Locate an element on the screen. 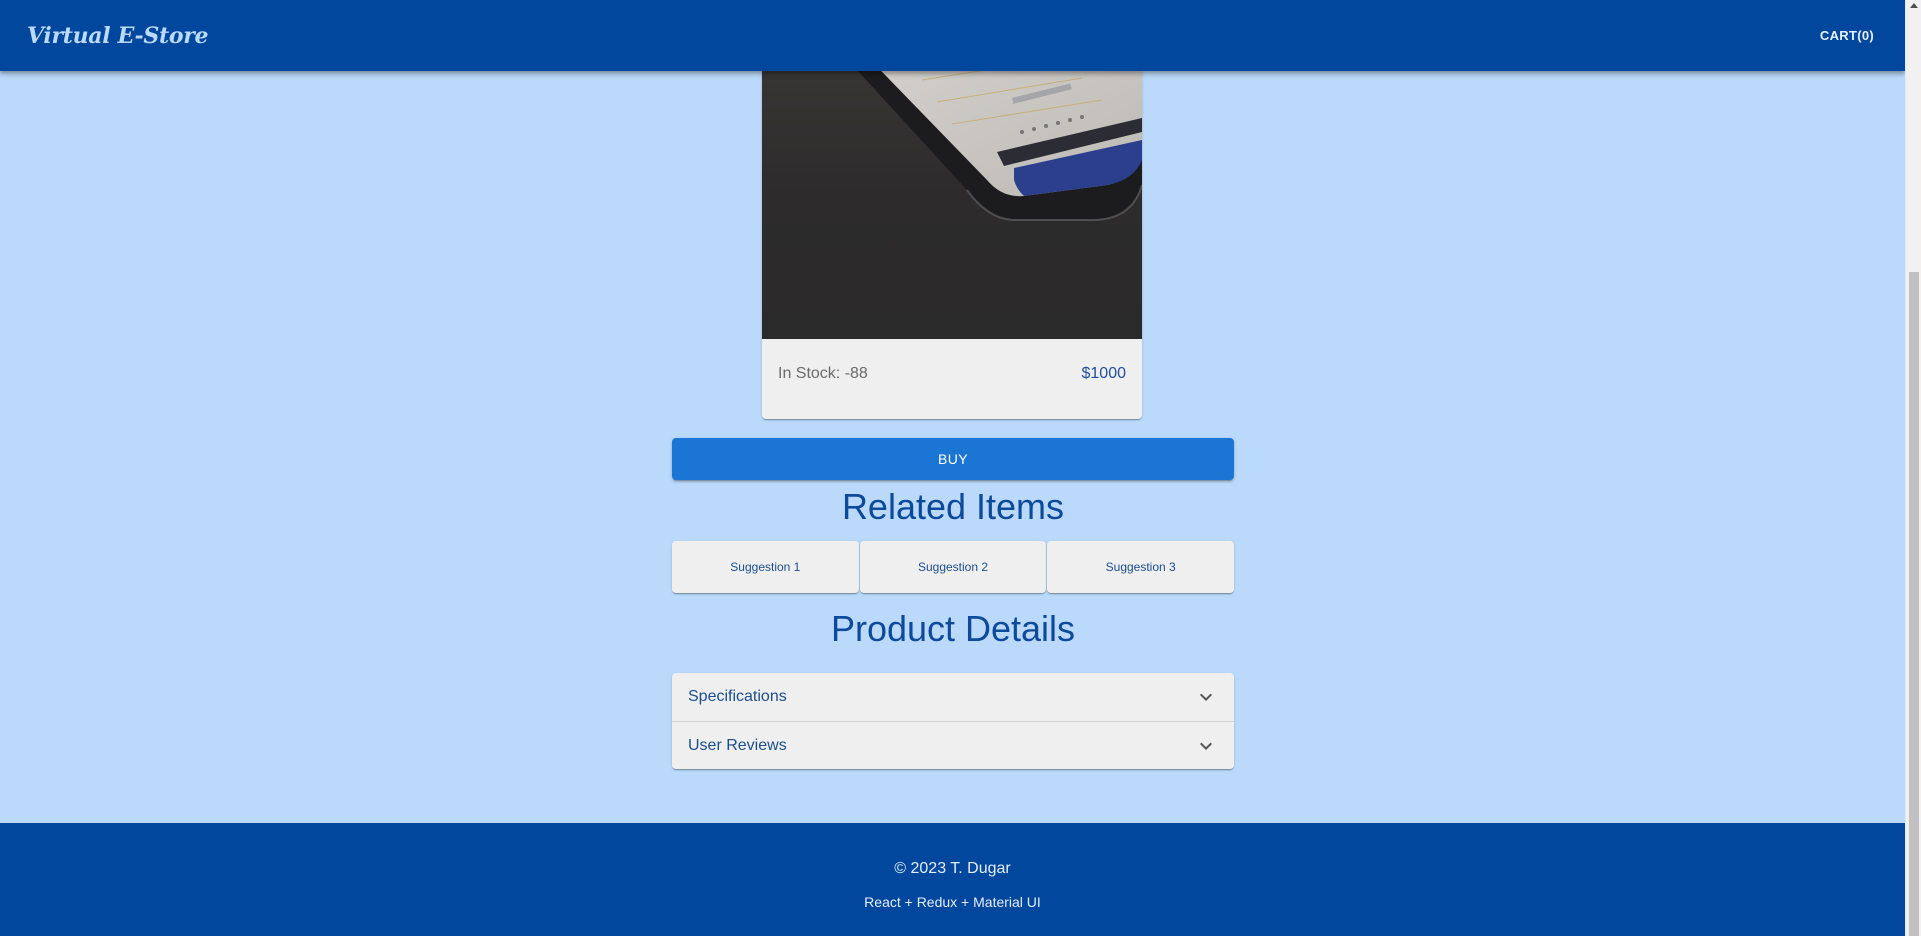 This screenshot has width=1921, height=936. suggestion-item: Suggestion 1 is located at coordinates (765, 567).